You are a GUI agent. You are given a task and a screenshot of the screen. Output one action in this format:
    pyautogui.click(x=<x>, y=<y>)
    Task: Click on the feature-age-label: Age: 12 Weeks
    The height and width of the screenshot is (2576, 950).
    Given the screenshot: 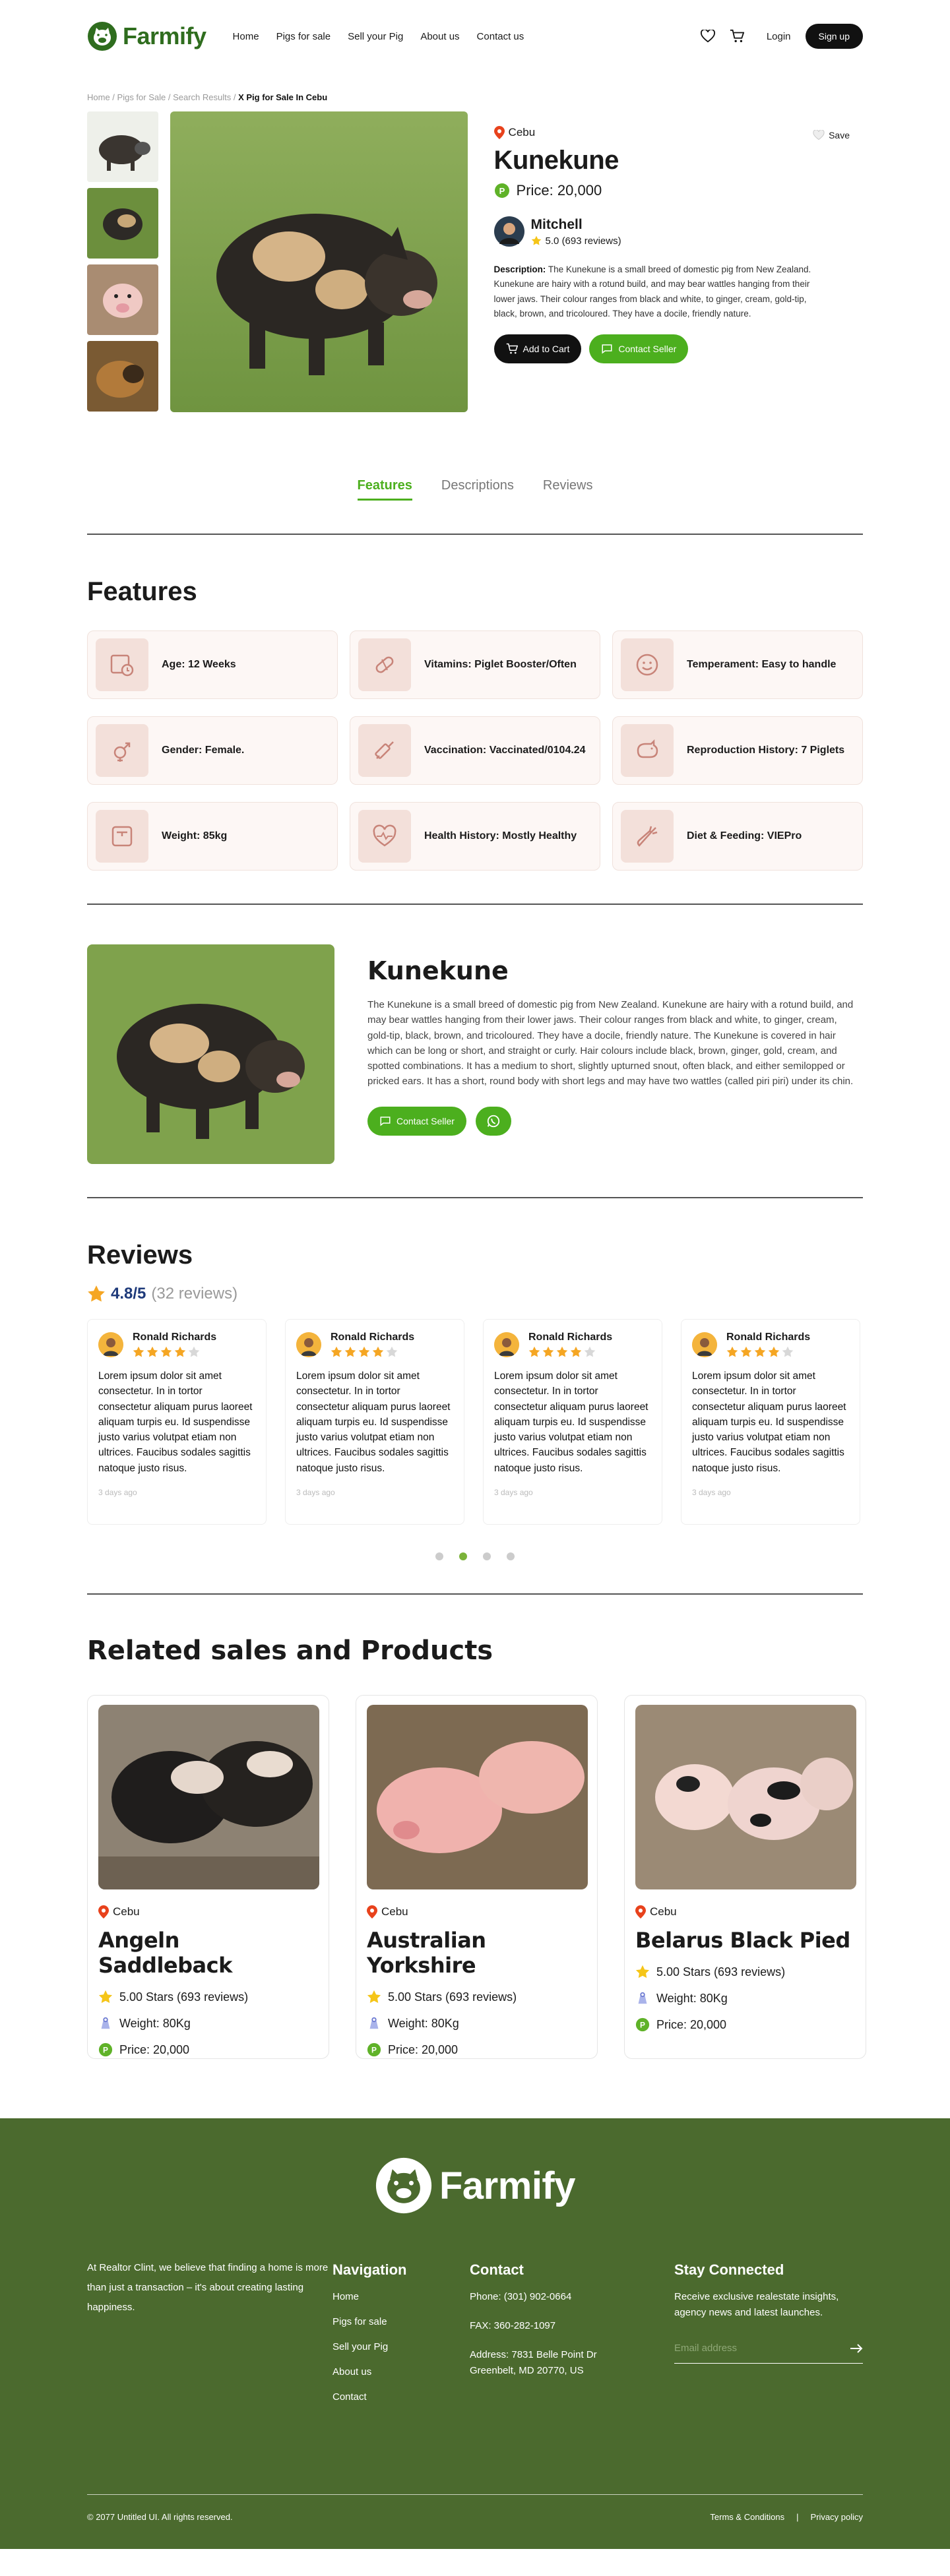 What is the action you would take?
    pyautogui.click(x=199, y=664)
    